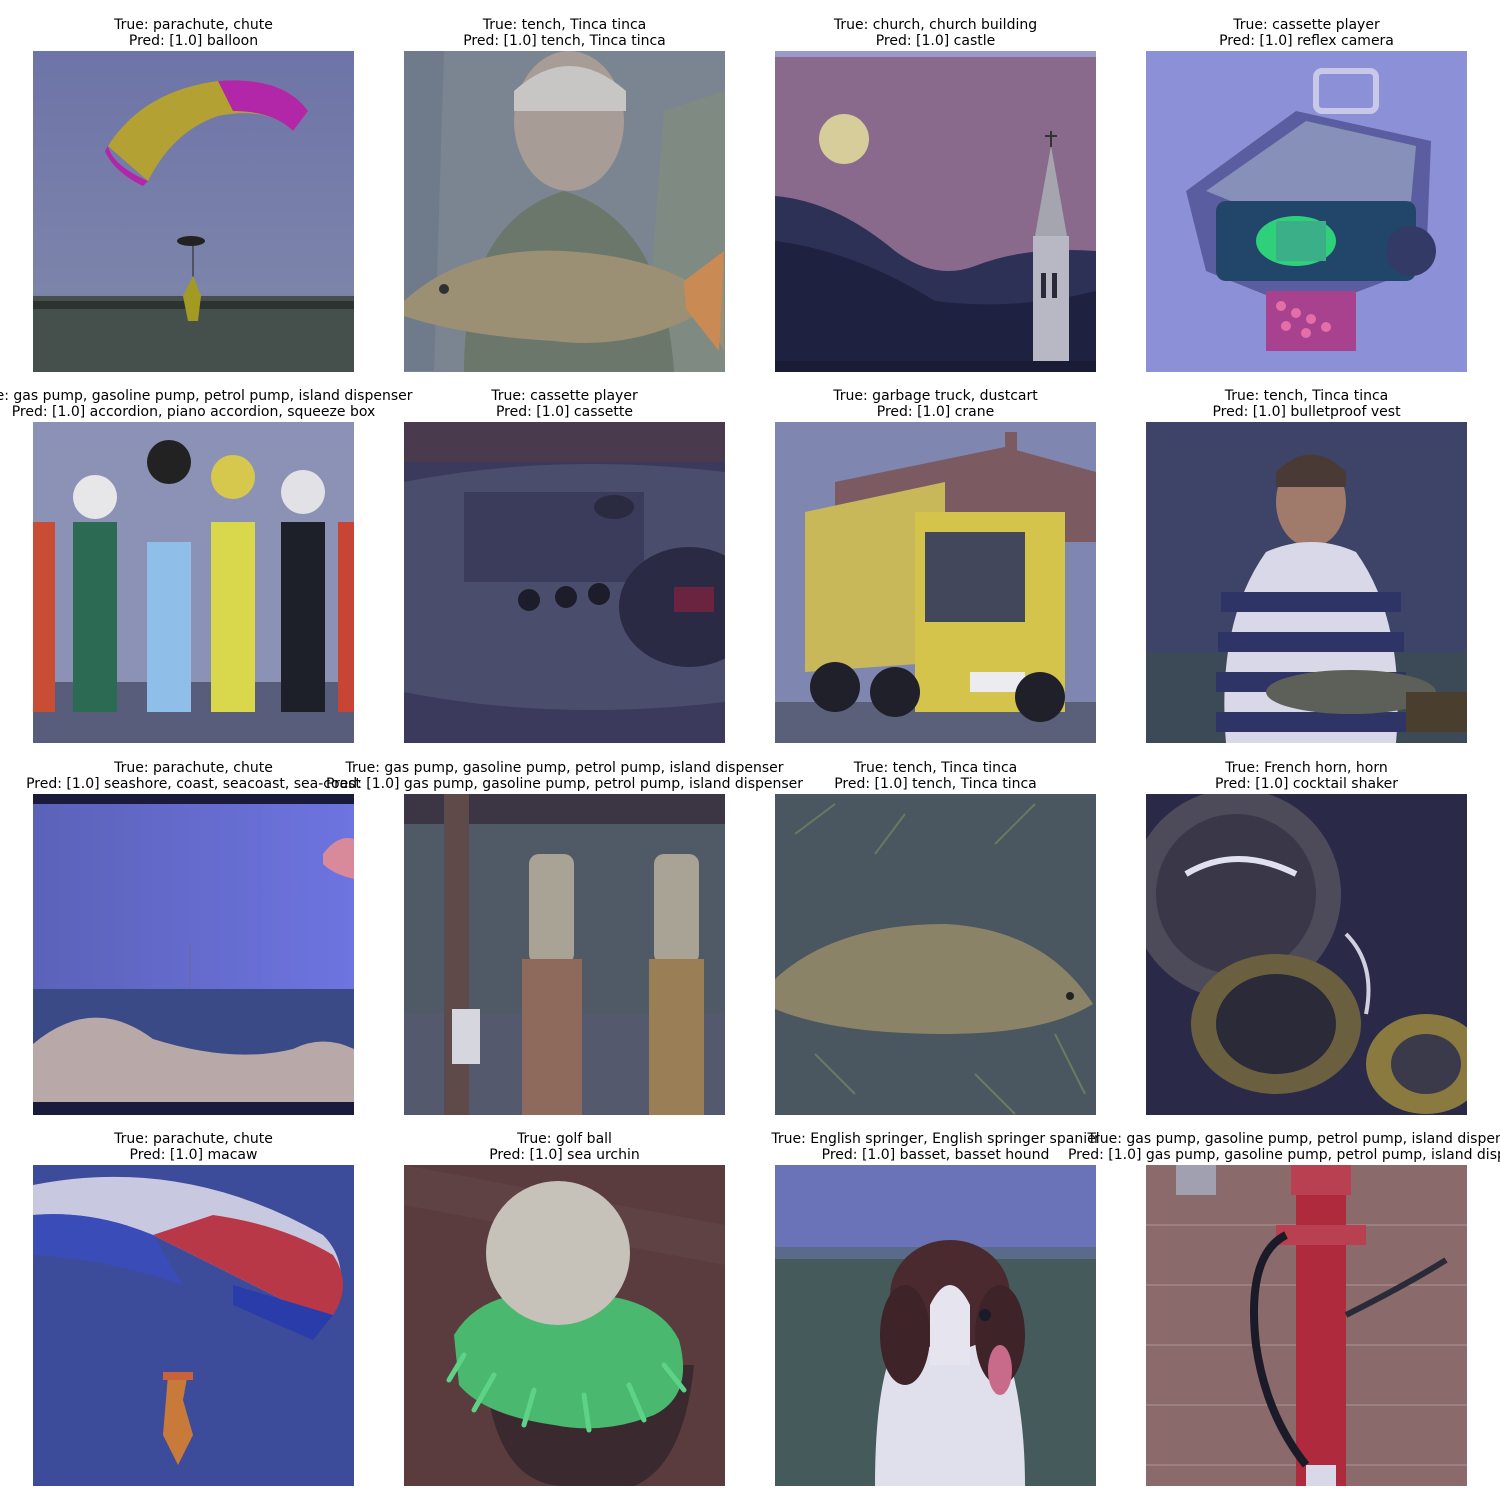  What do you see at coordinates (1306, 41) in the screenshot?
I see `pred-label: Pred: [1.0] reflex camera` at bounding box center [1306, 41].